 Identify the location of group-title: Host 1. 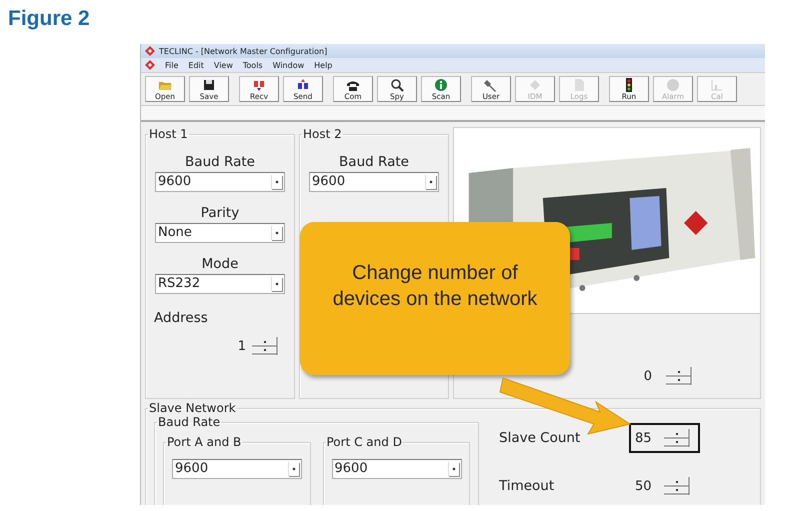
(168, 134).